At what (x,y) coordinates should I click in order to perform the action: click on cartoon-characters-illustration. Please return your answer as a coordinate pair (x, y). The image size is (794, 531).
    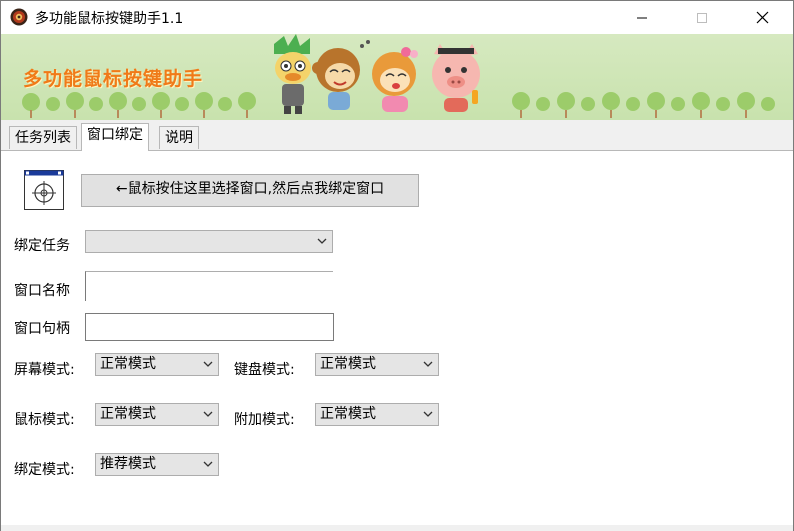
    Looking at the image, I should click on (377, 74).